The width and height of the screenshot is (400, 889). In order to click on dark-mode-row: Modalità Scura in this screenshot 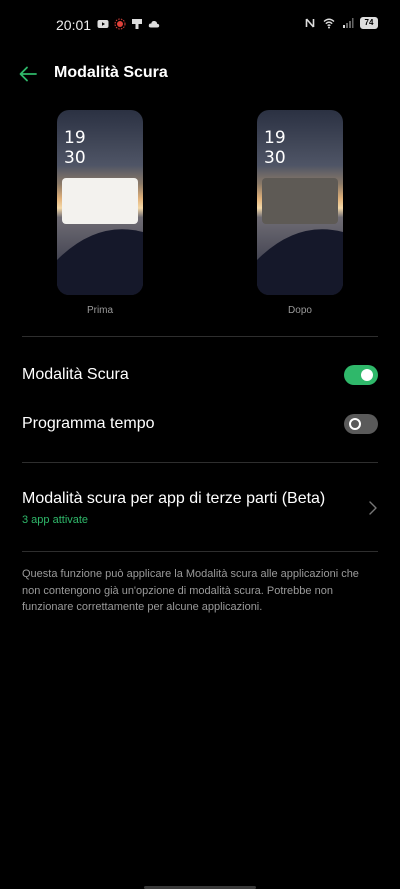, I will do `click(200, 376)`.